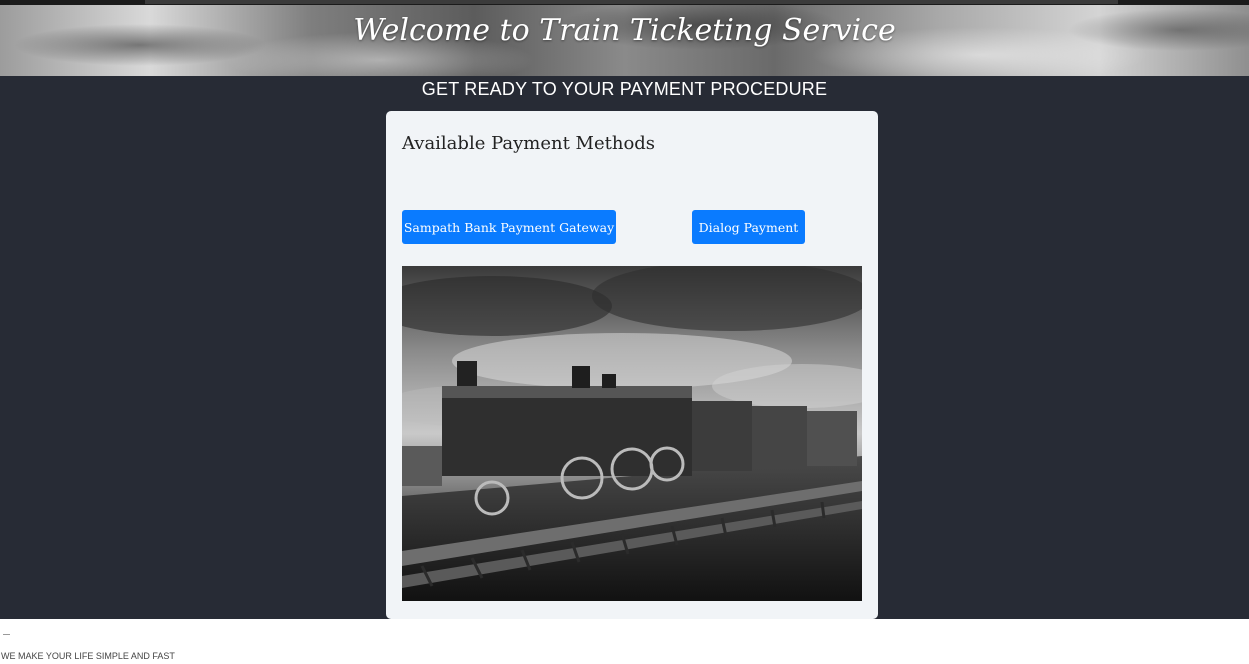 This screenshot has width=1249, height=664. Describe the element at coordinates (6, 634) in the screenshot. I see `footer-divider` at that location.